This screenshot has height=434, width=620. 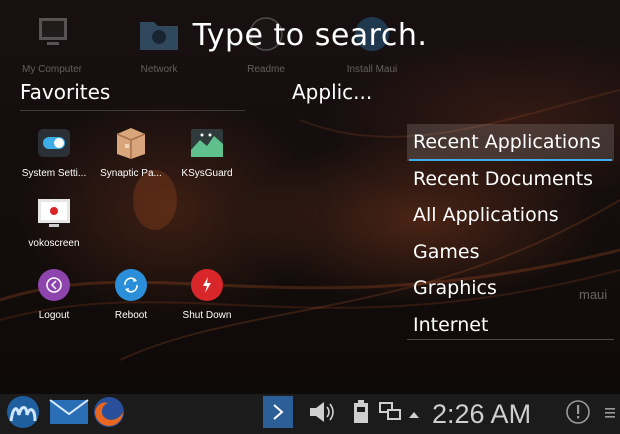 I want to click on notifications-icon, so click(x=578, y=414).